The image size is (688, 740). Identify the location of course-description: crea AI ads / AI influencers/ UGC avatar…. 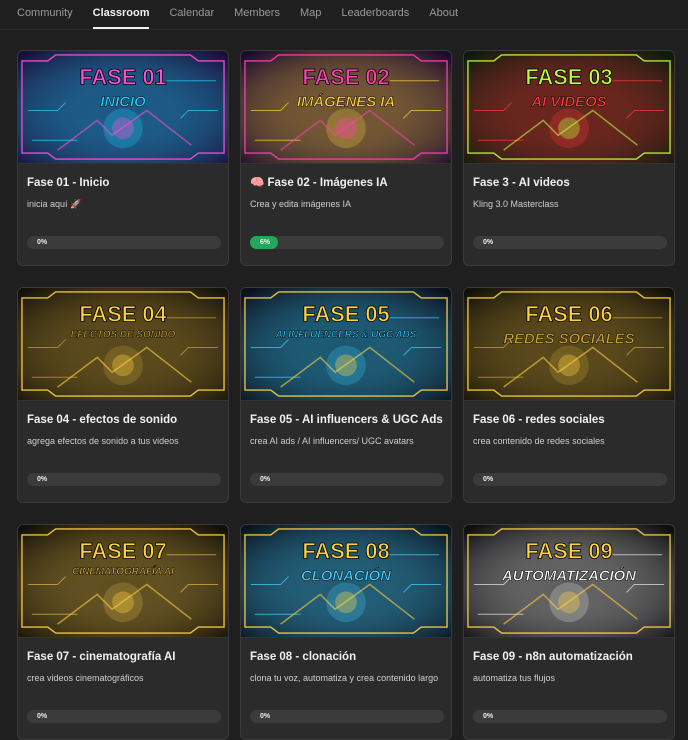
(332, 441).